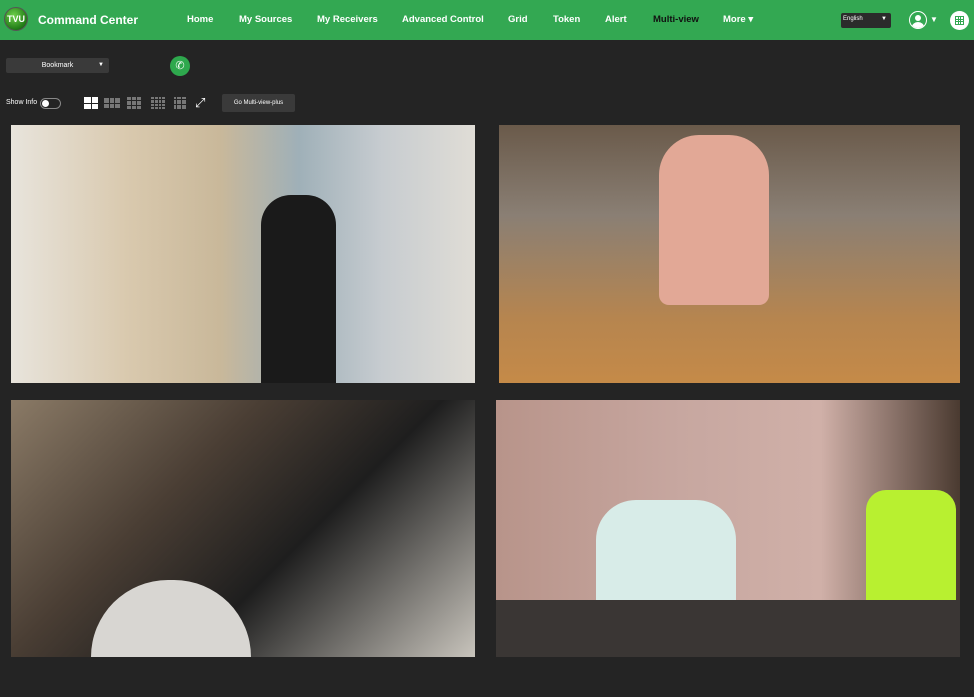 This screenshot has width=974, height=697. I want to click on show-info-toggle, so click(50, 103).